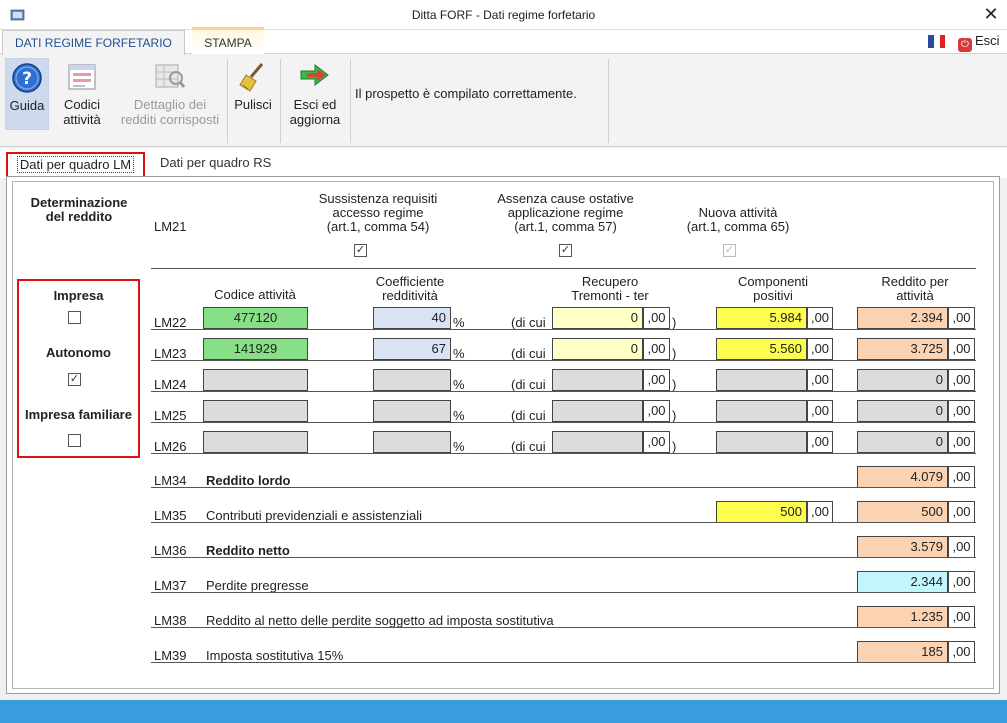 This screenshot has width=1007, height=723. Describe the element at coordinates (902, 547) in the screenshot. I see `reddito-netto-value: 3.579` at that location.